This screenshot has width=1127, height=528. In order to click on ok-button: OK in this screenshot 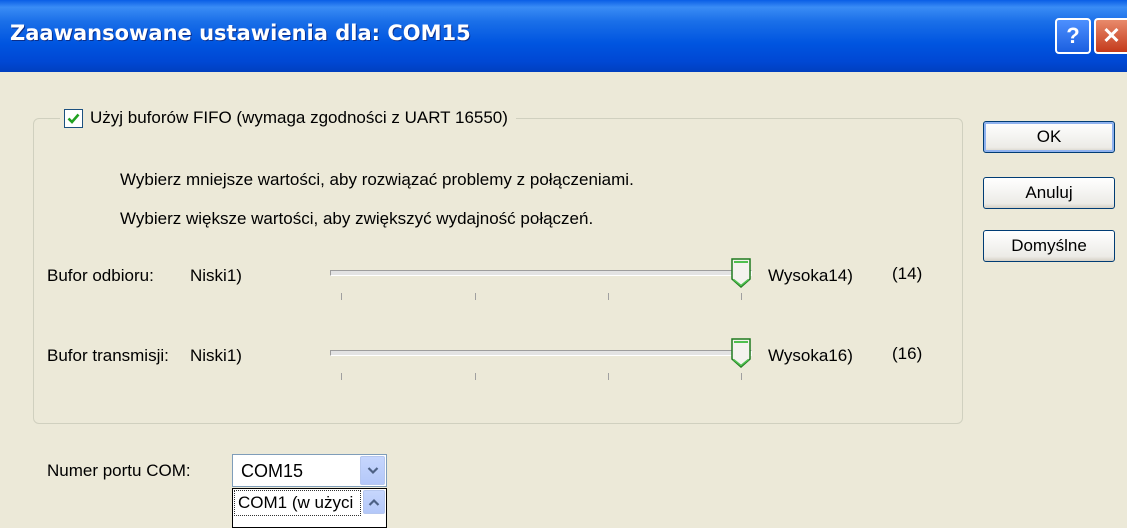, I will do `click(1049, 137)`.